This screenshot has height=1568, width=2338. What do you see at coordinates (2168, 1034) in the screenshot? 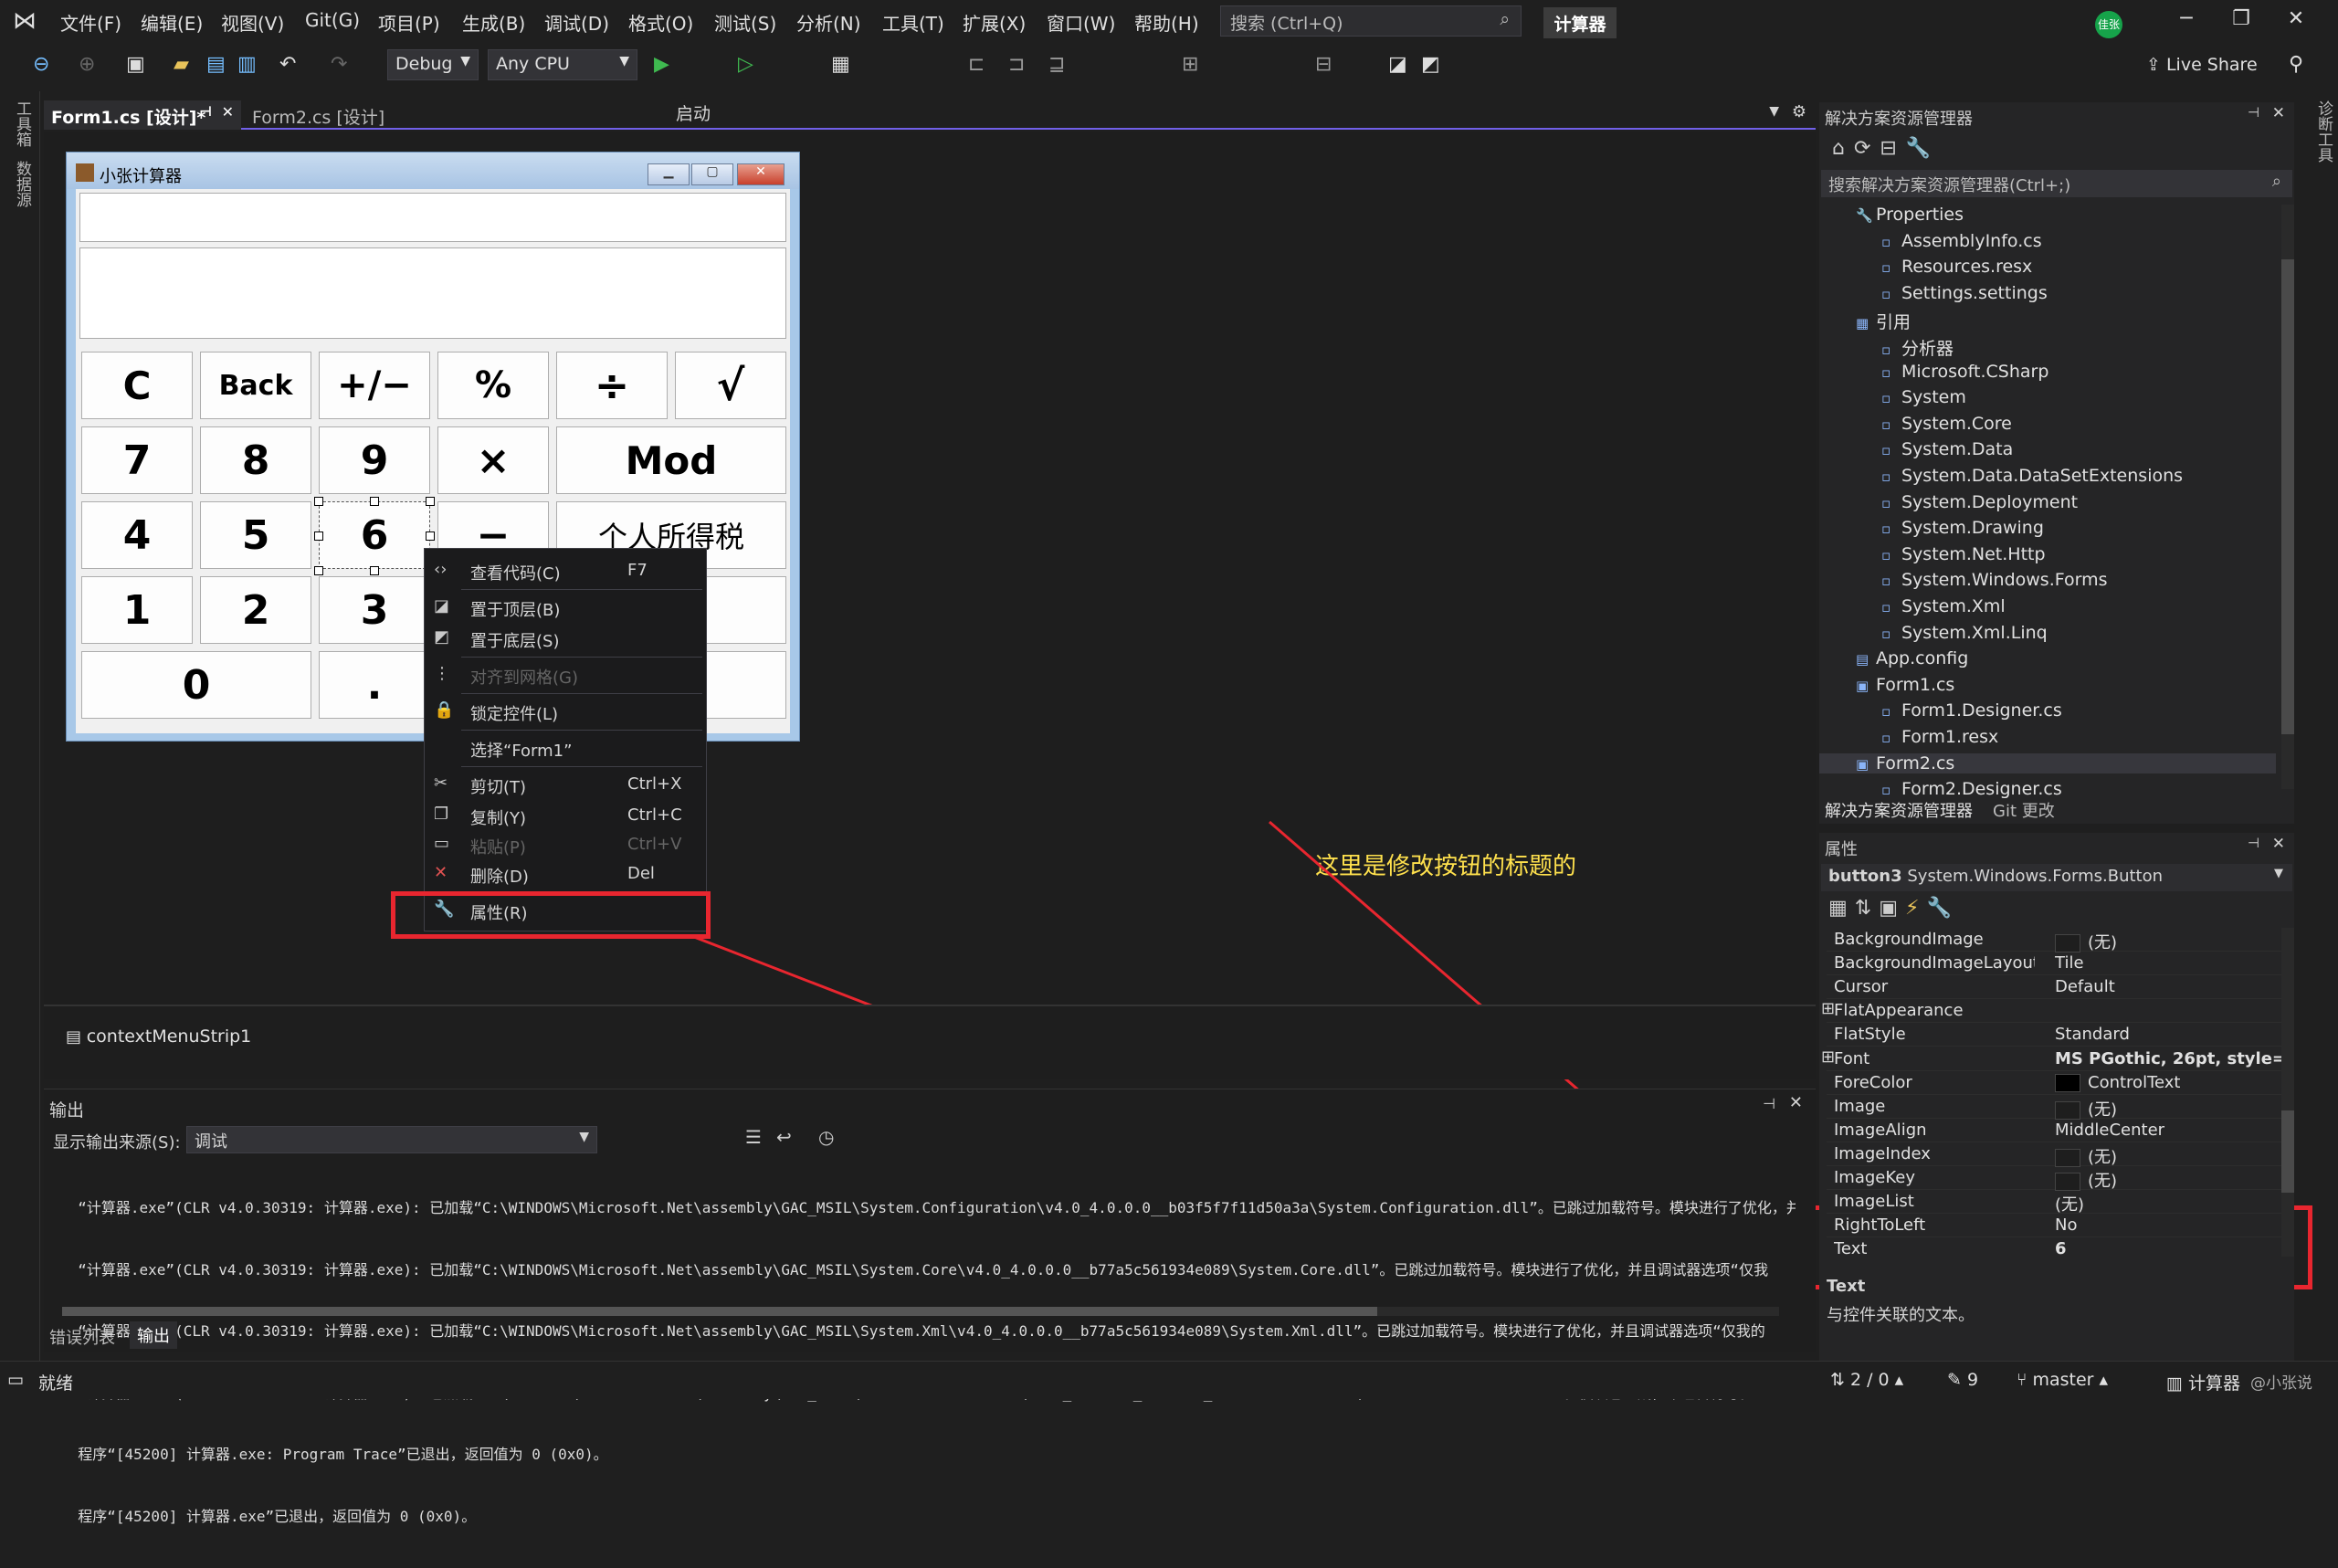
I see `property-value: Standard` at bounding box center [2168, 1034].